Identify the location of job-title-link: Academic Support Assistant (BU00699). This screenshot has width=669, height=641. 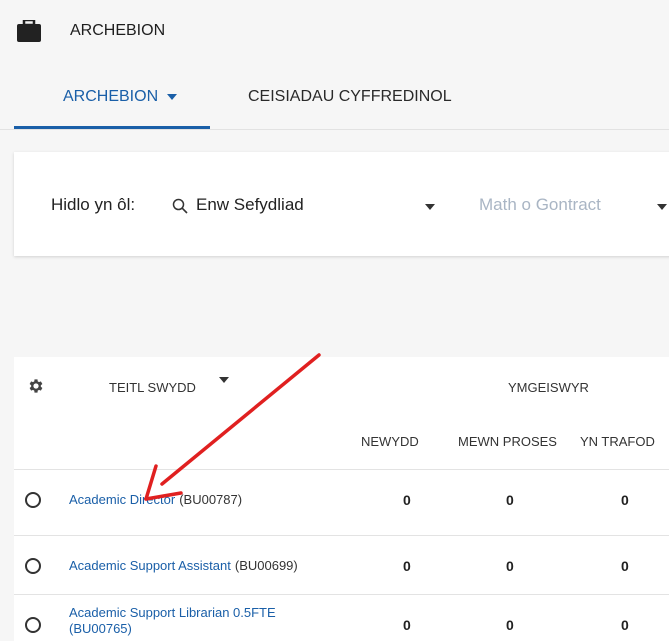
(183, 565).